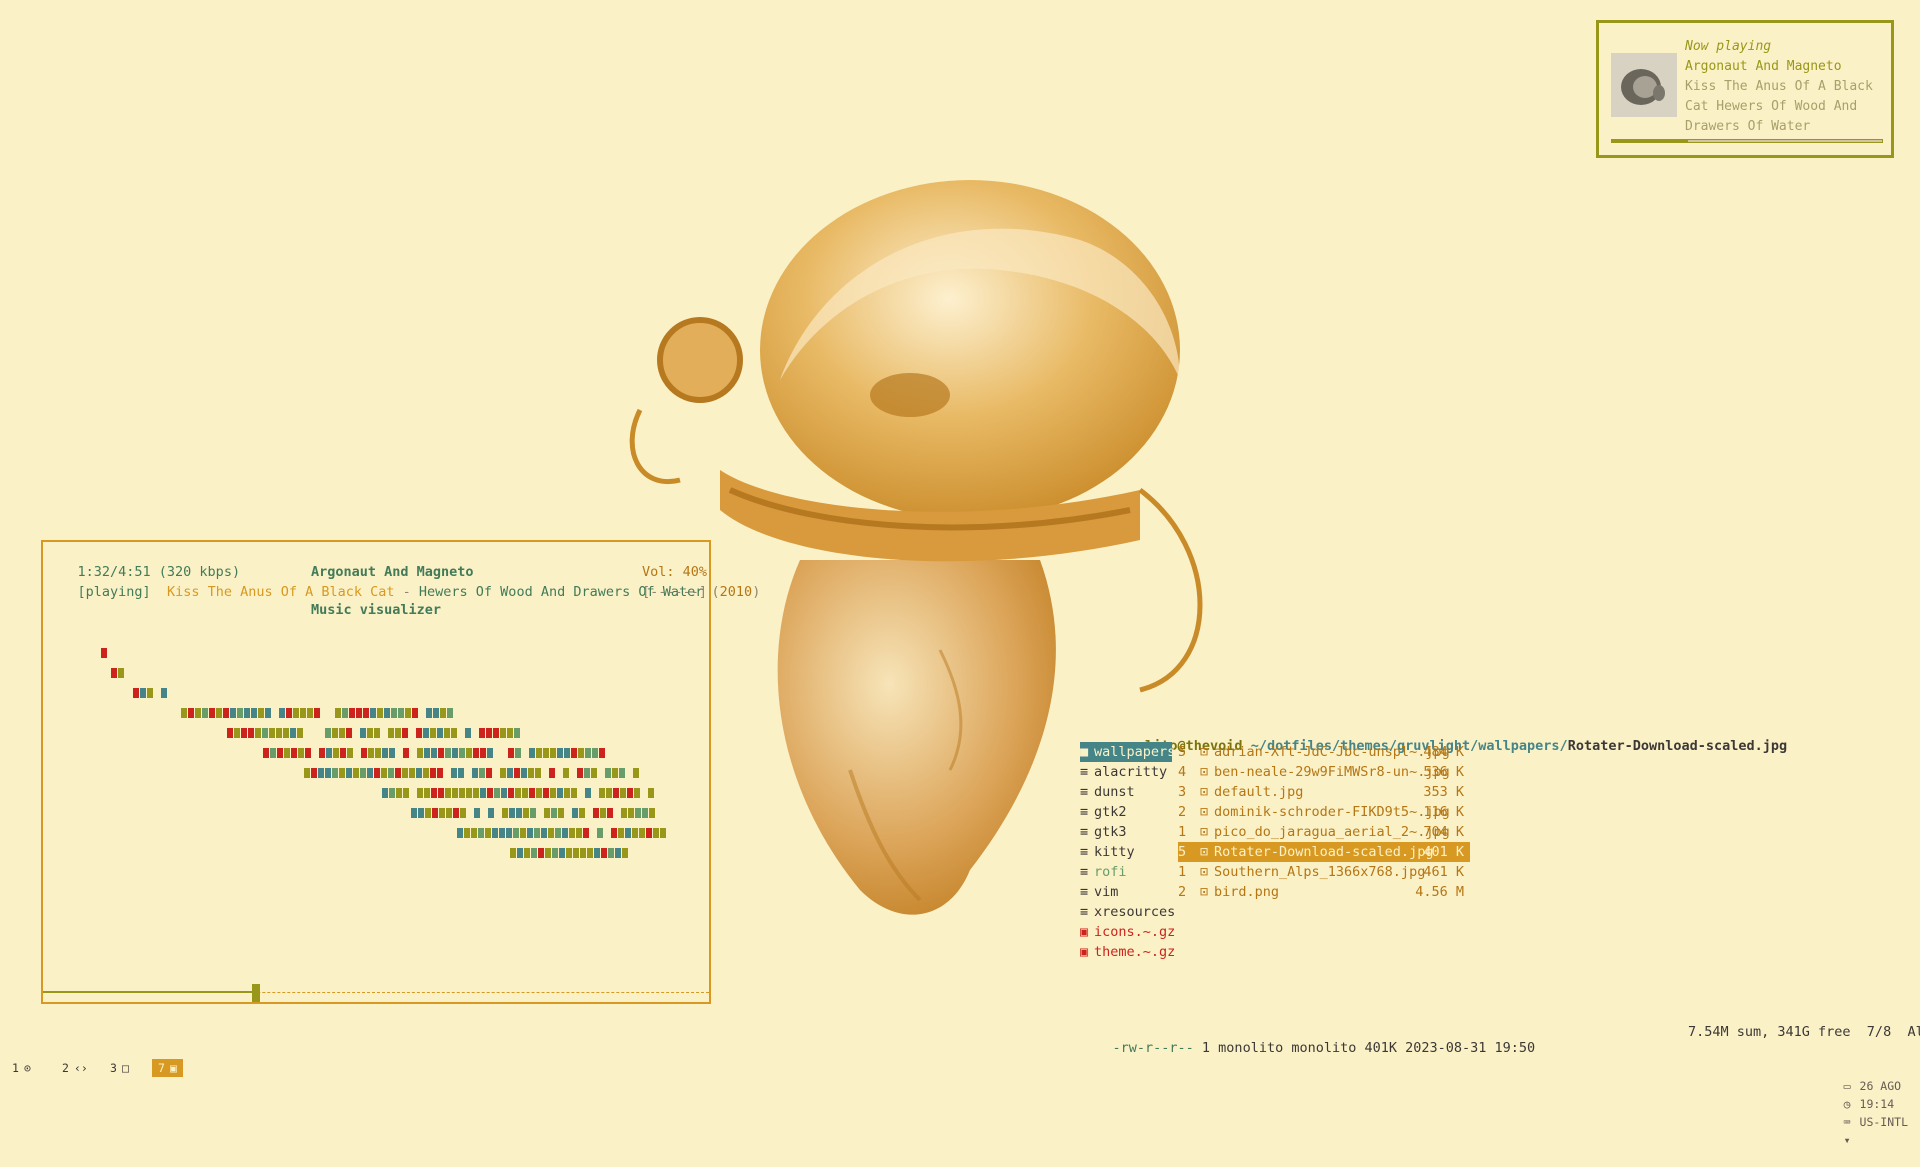  Describe the element at coordinates (1126, 892) in the screenshot. I see `parent-item: ≡ vim` at that location.